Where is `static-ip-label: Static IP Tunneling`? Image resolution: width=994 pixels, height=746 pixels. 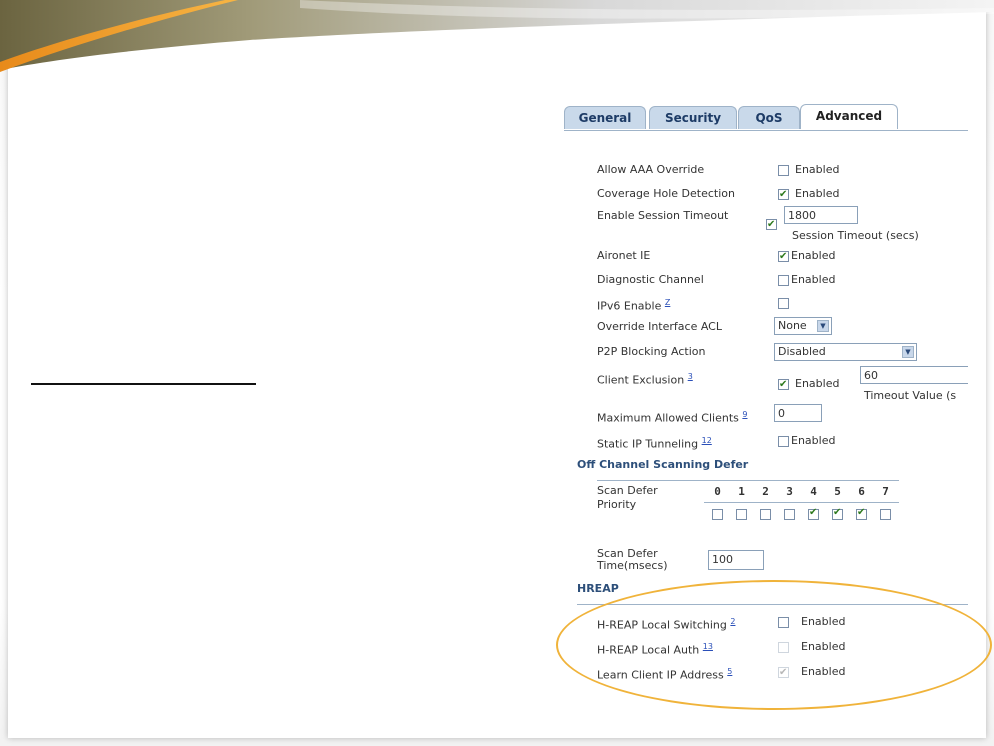
static-ip-label: Static IP Tunneling is located at coordinates (648, 444).